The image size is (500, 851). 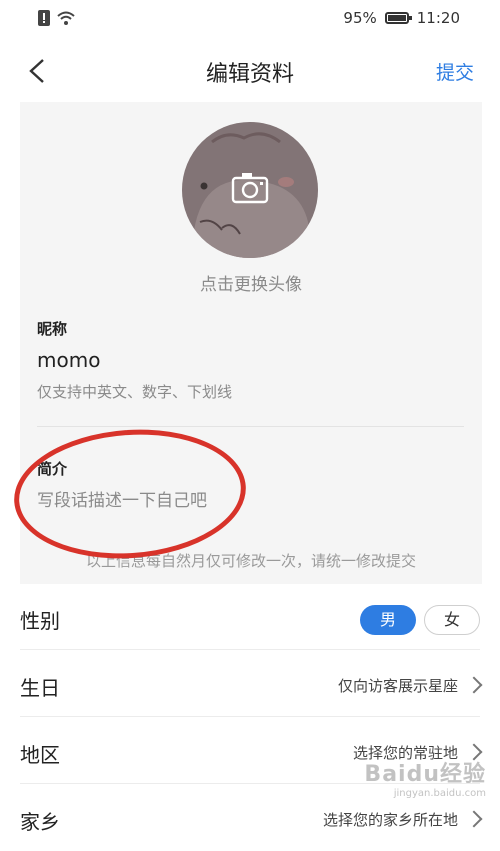 What do you see at coordinates (249, 74) in the screenshot?
I see `page-title: 编辑资料` at bounding box center [249, 74].